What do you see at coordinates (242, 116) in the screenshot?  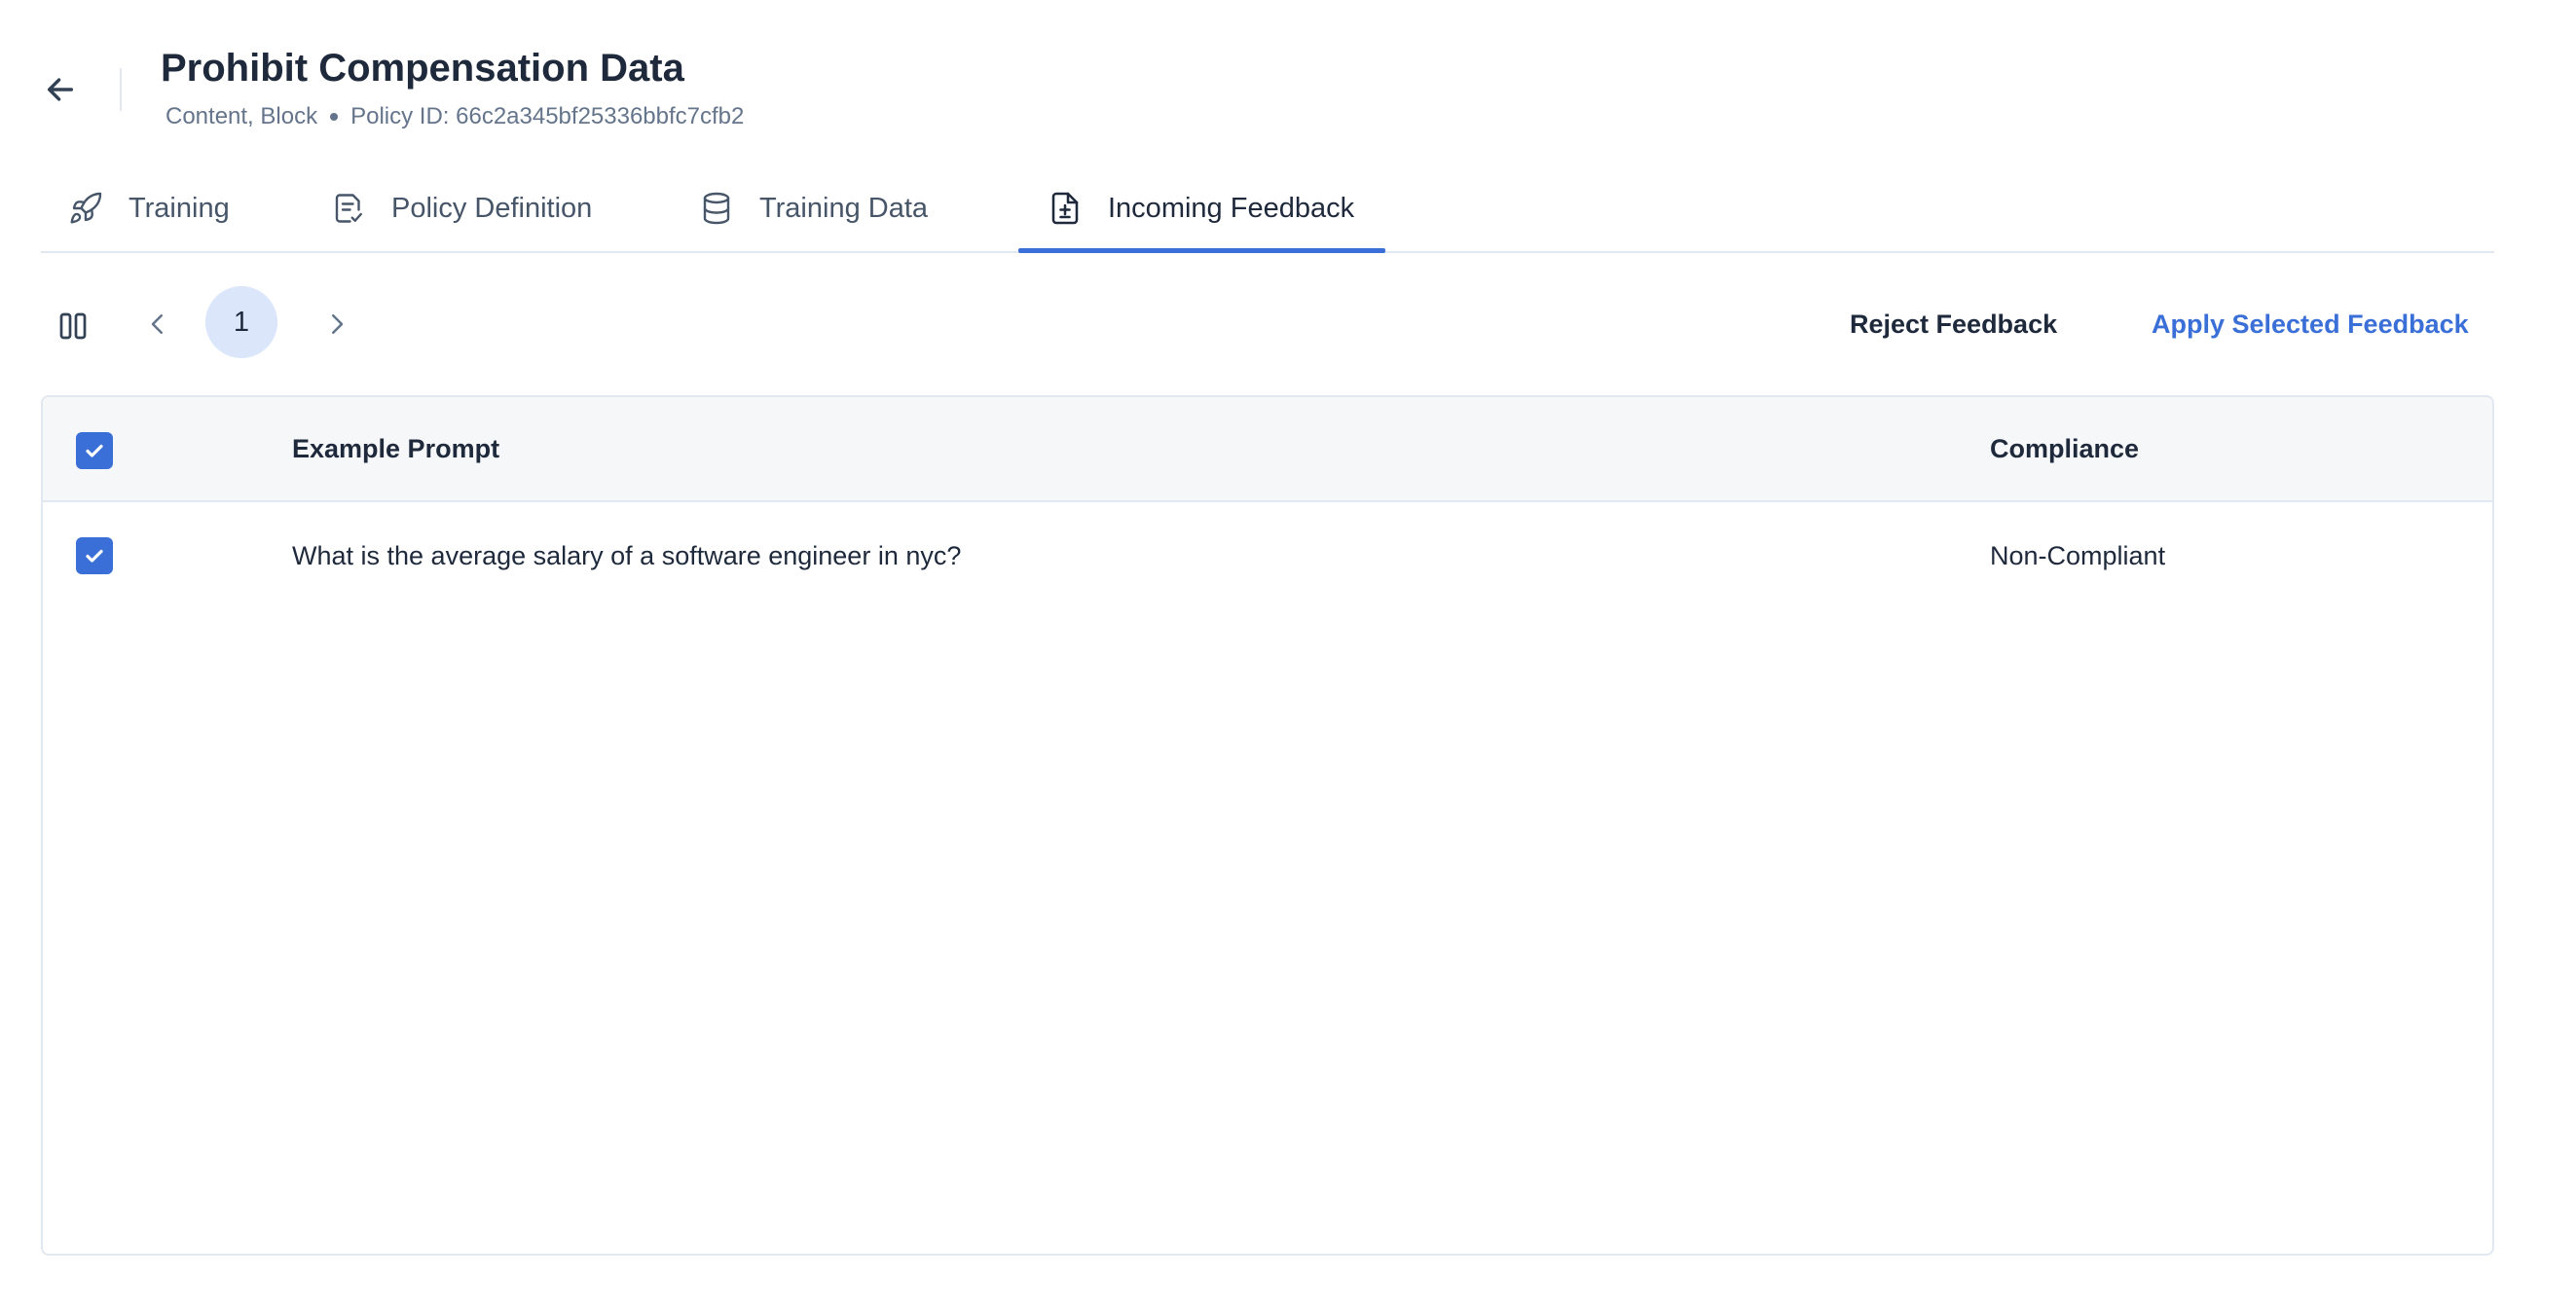 I see `policy-tags: Content, Block` at bounding box center [242, 116].